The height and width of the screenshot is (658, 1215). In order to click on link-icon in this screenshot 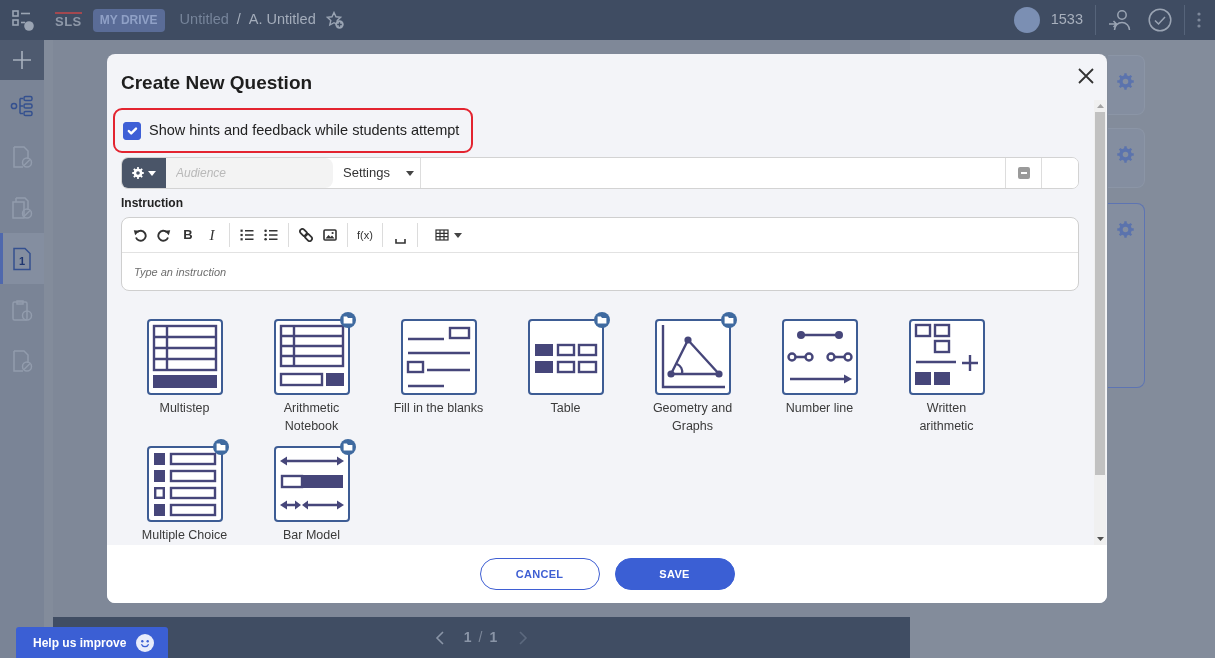, I will do `click(306, 235)`.